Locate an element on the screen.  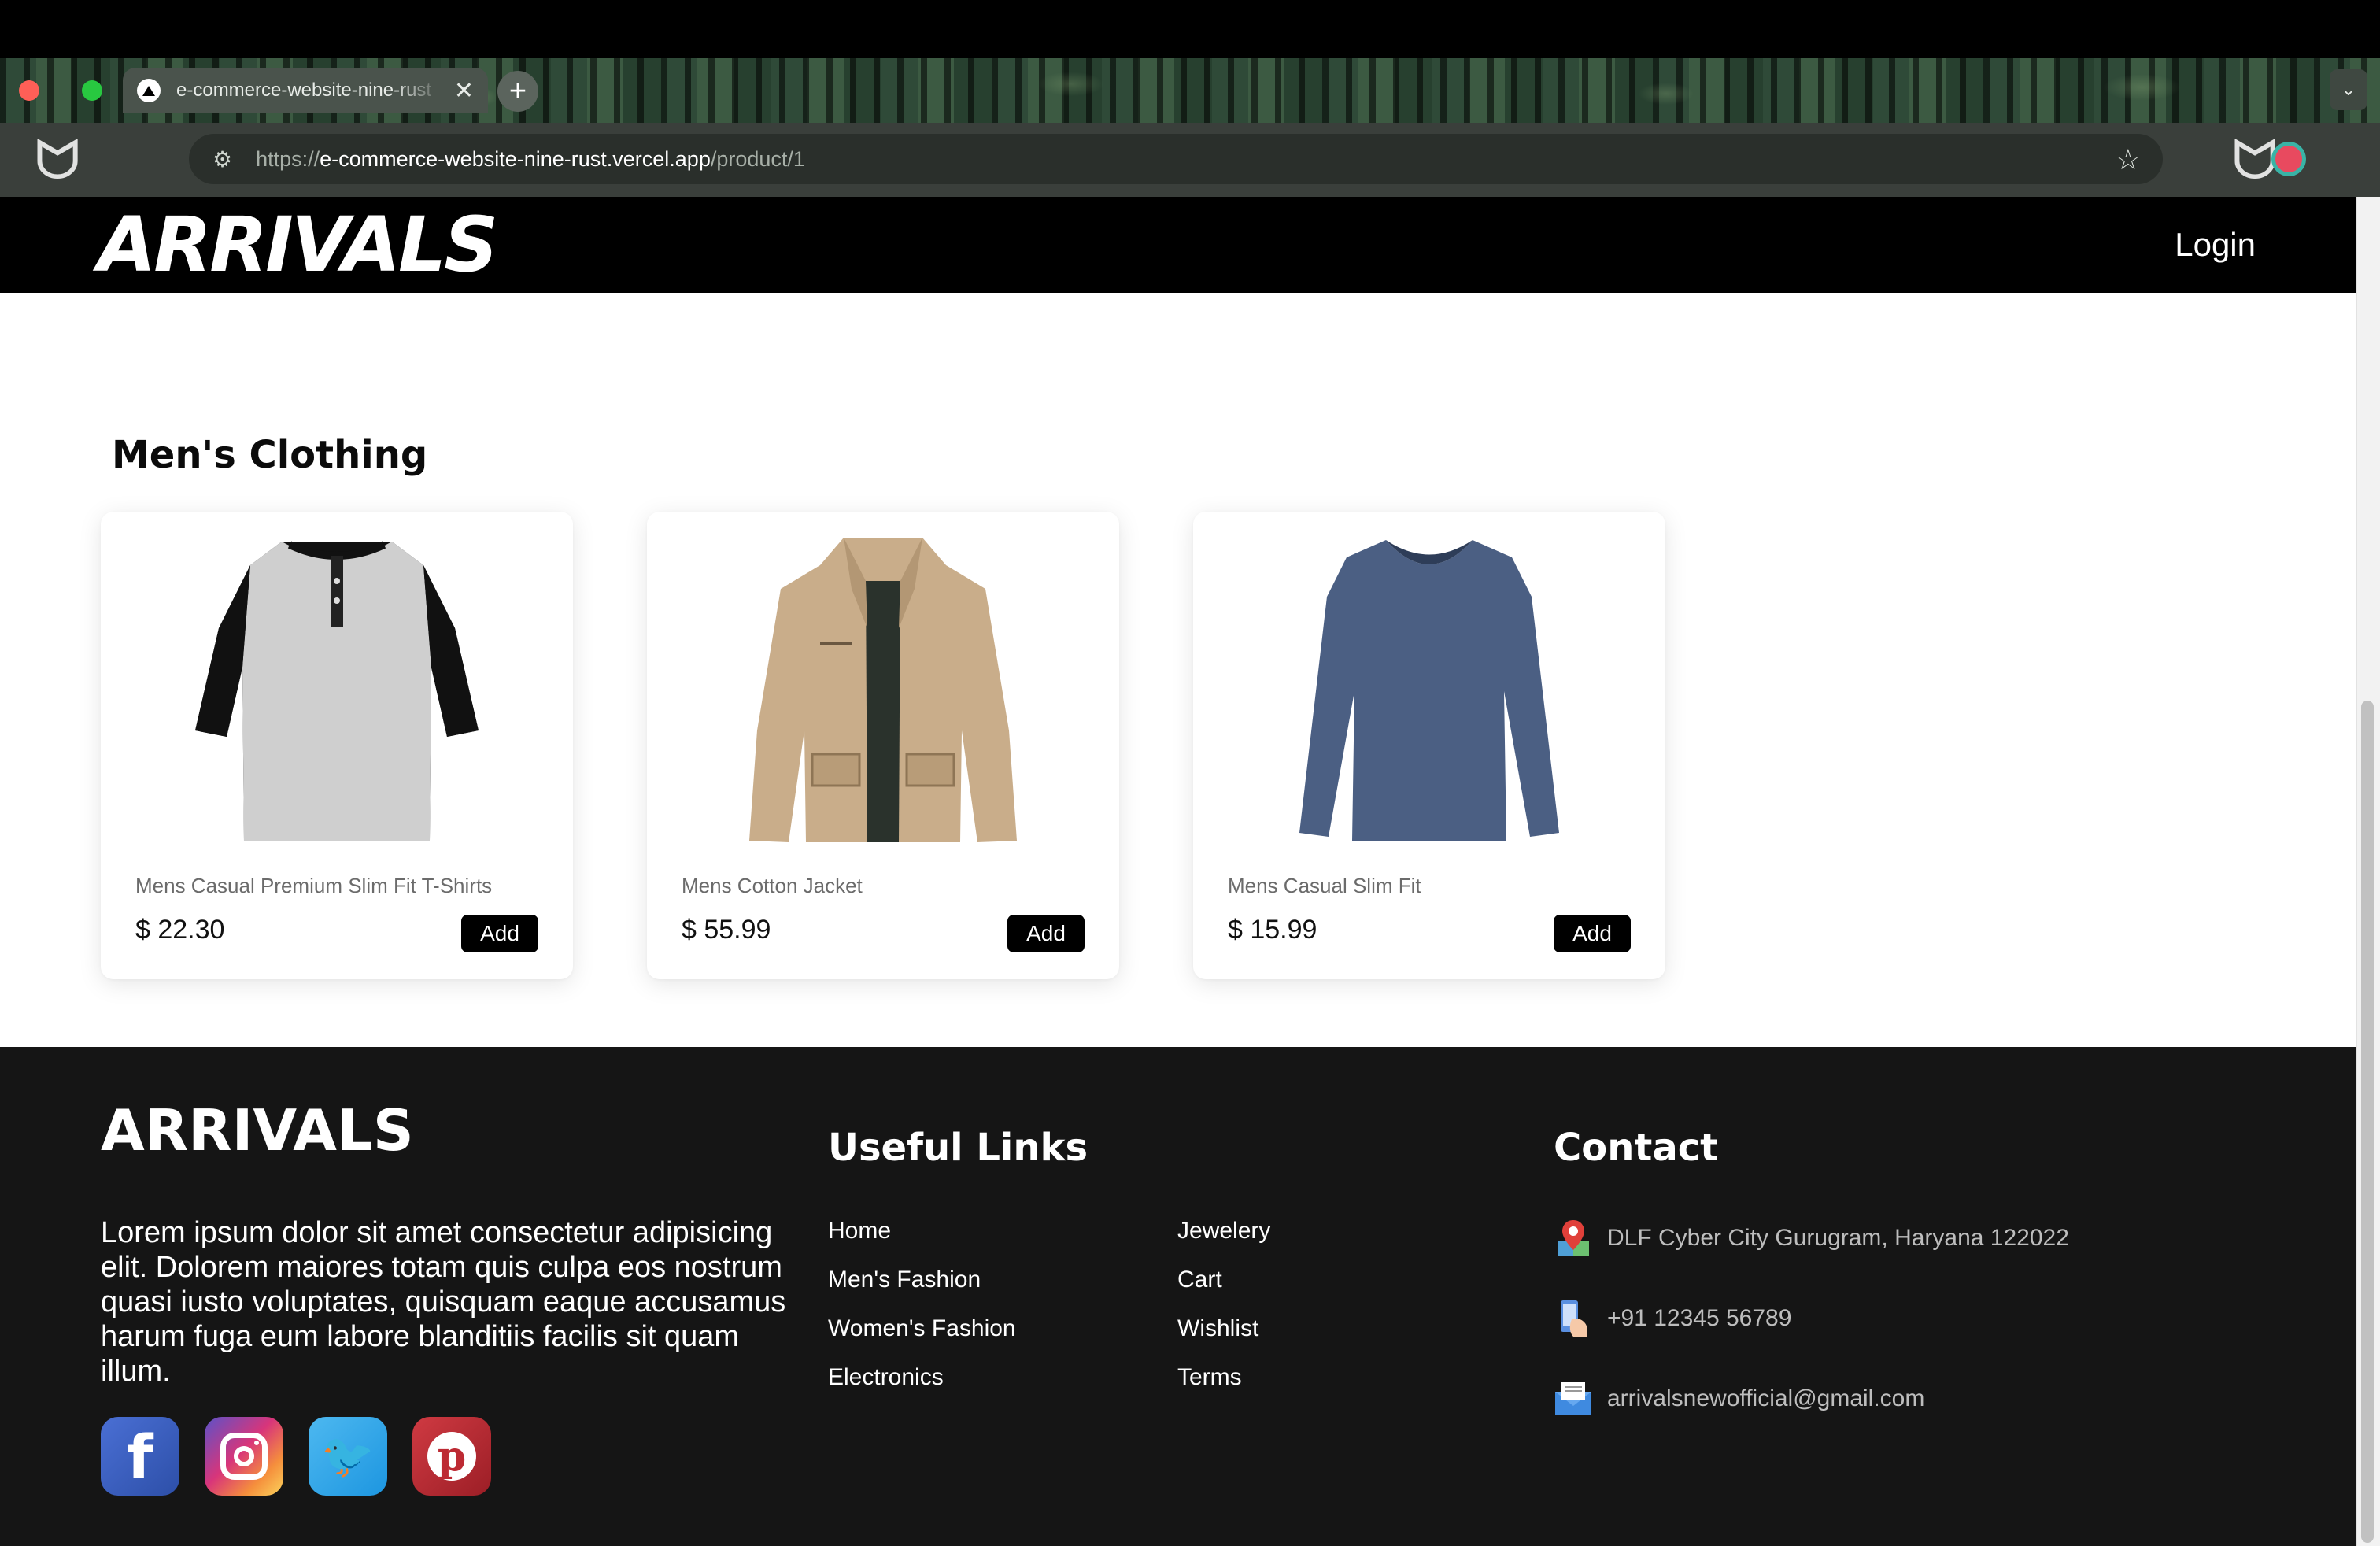
new-tab-button: + is located at coordinates (517, 91).